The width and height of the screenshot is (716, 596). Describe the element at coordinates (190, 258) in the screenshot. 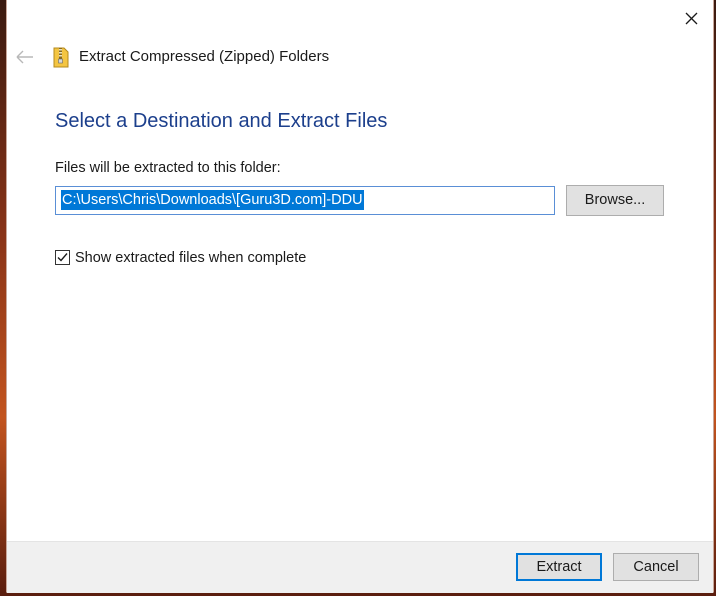

I see `show-files-label: Show extracted files when complete` at that location.